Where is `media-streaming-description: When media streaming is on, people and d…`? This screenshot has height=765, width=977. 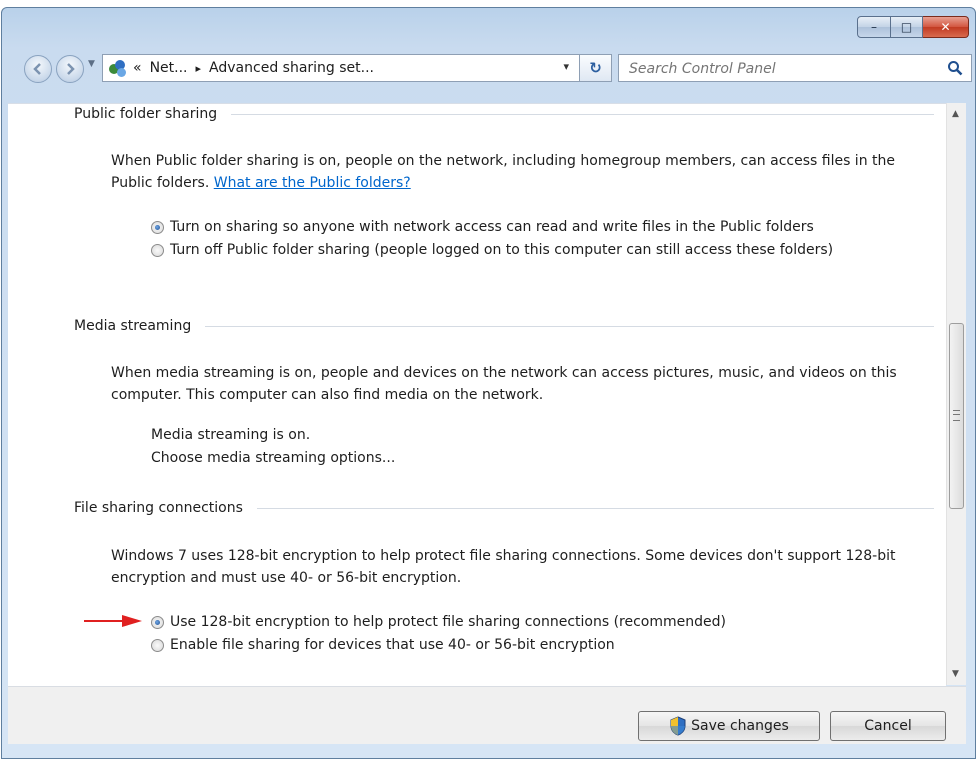 media-streaming-description: When media streaming is on, people and d… is located at coordinates (504, 384).